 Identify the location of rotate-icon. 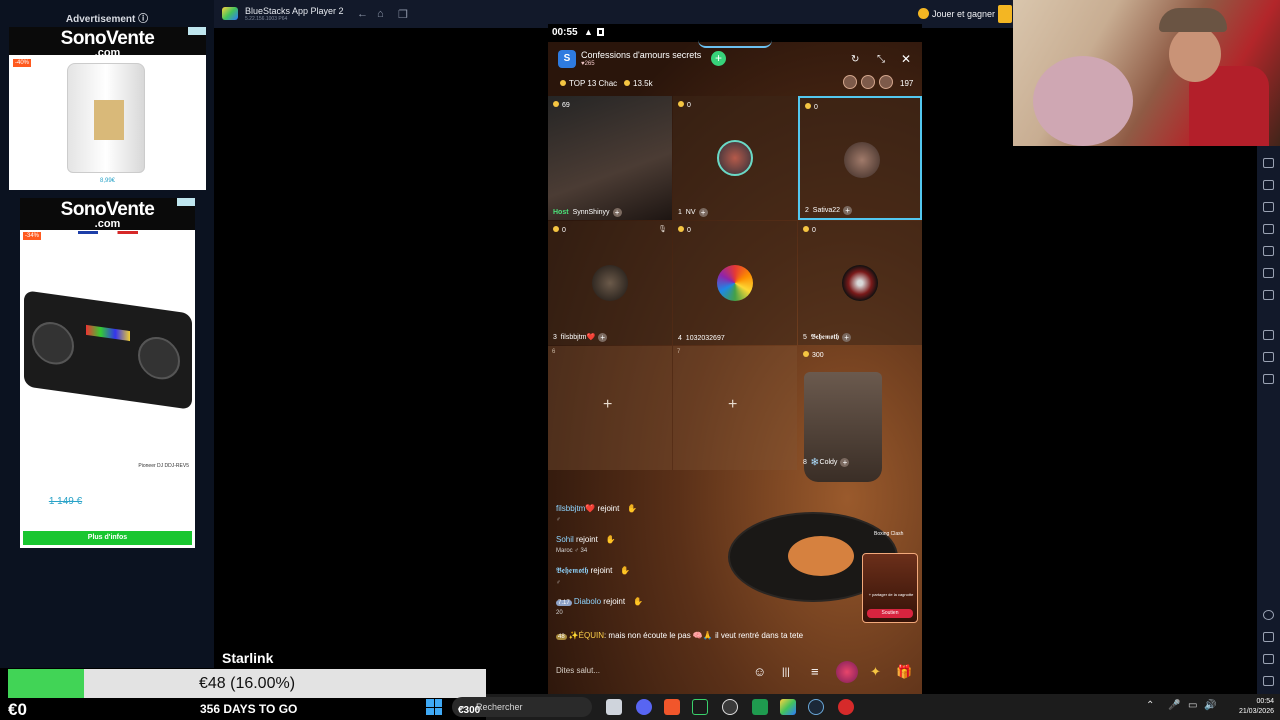
(1268, 273).